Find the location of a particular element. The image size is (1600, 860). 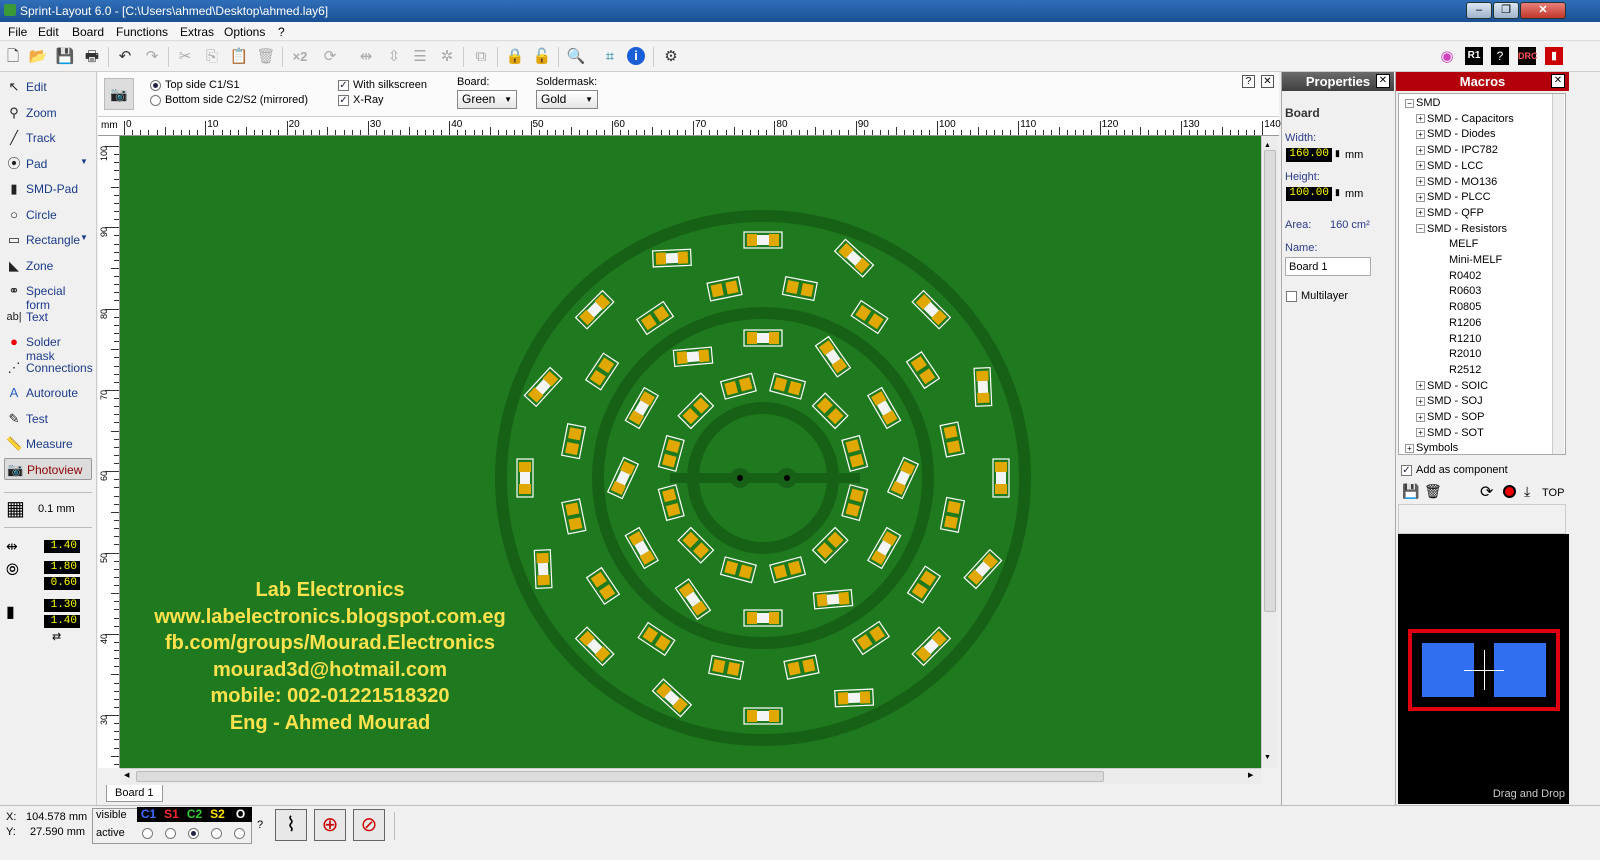

silkscreen-checkbox: ✓ is located at coordinates (343, 85).